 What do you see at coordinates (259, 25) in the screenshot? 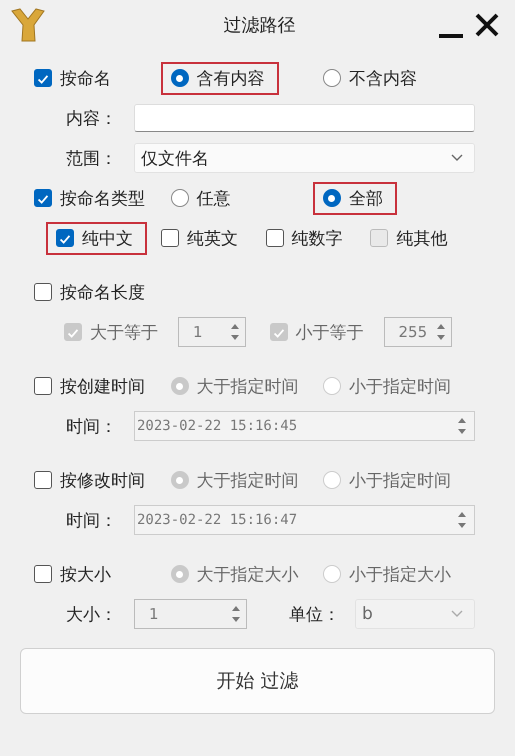
I see `window-title: 过滤路径` at bounding box center [259, 25].